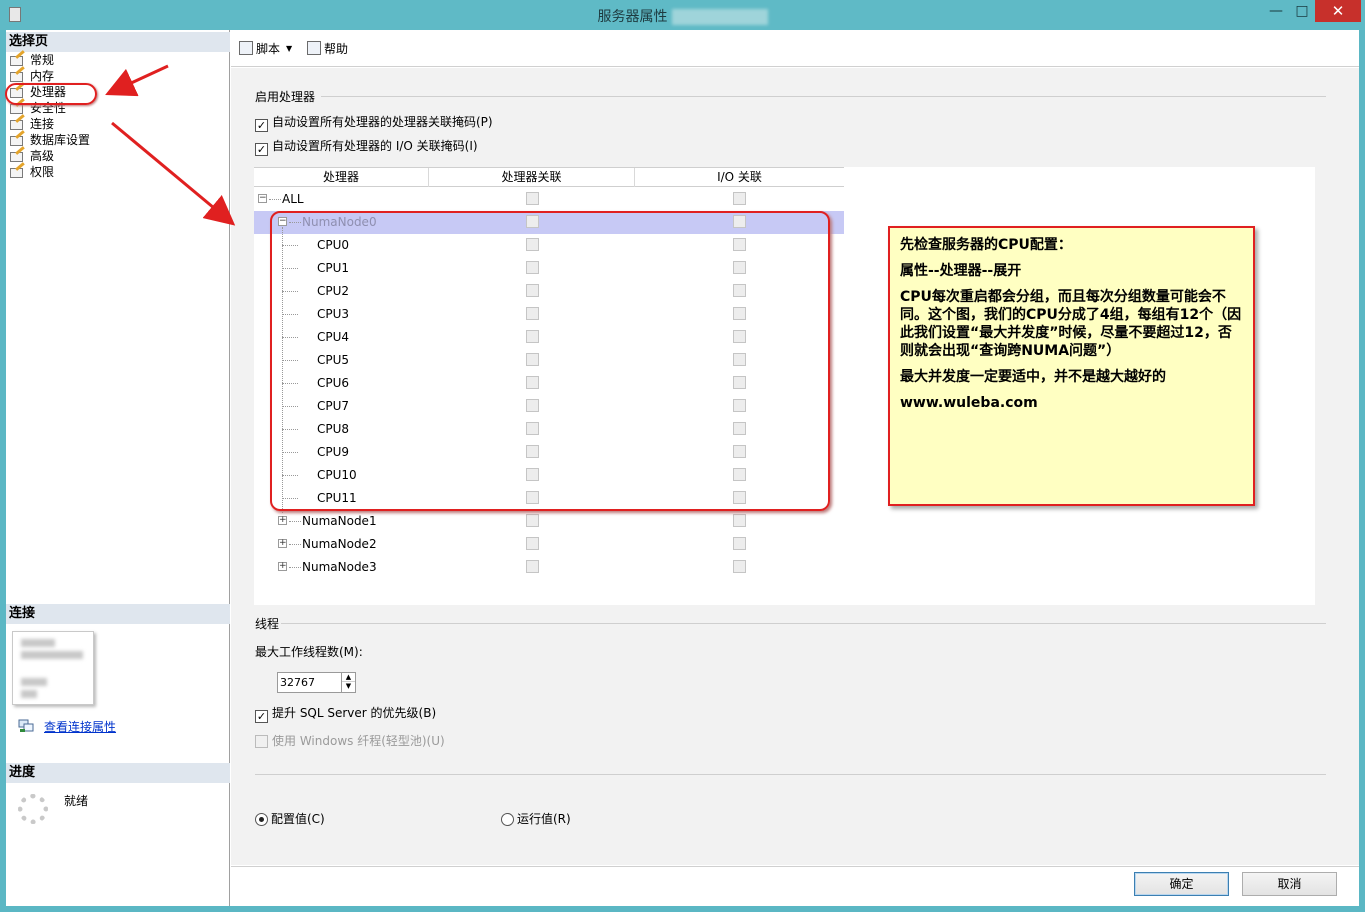  What do you see at coordinates (53, 668) in the screenshot?
I see `connection-info-card` at bounding box center [53, 668].